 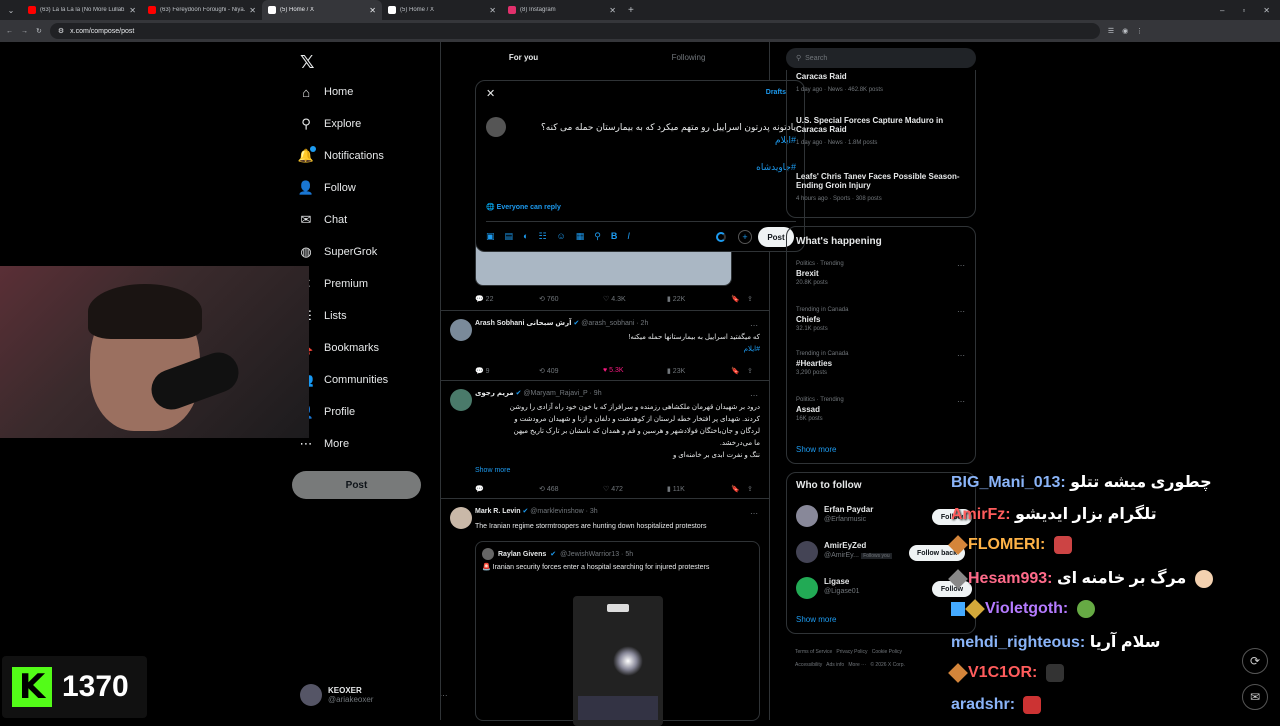 What do you see at coordinates (356, 485) in the screenshot?
I see `sidebar-post-button: Post` at bounding box center [356, 485].